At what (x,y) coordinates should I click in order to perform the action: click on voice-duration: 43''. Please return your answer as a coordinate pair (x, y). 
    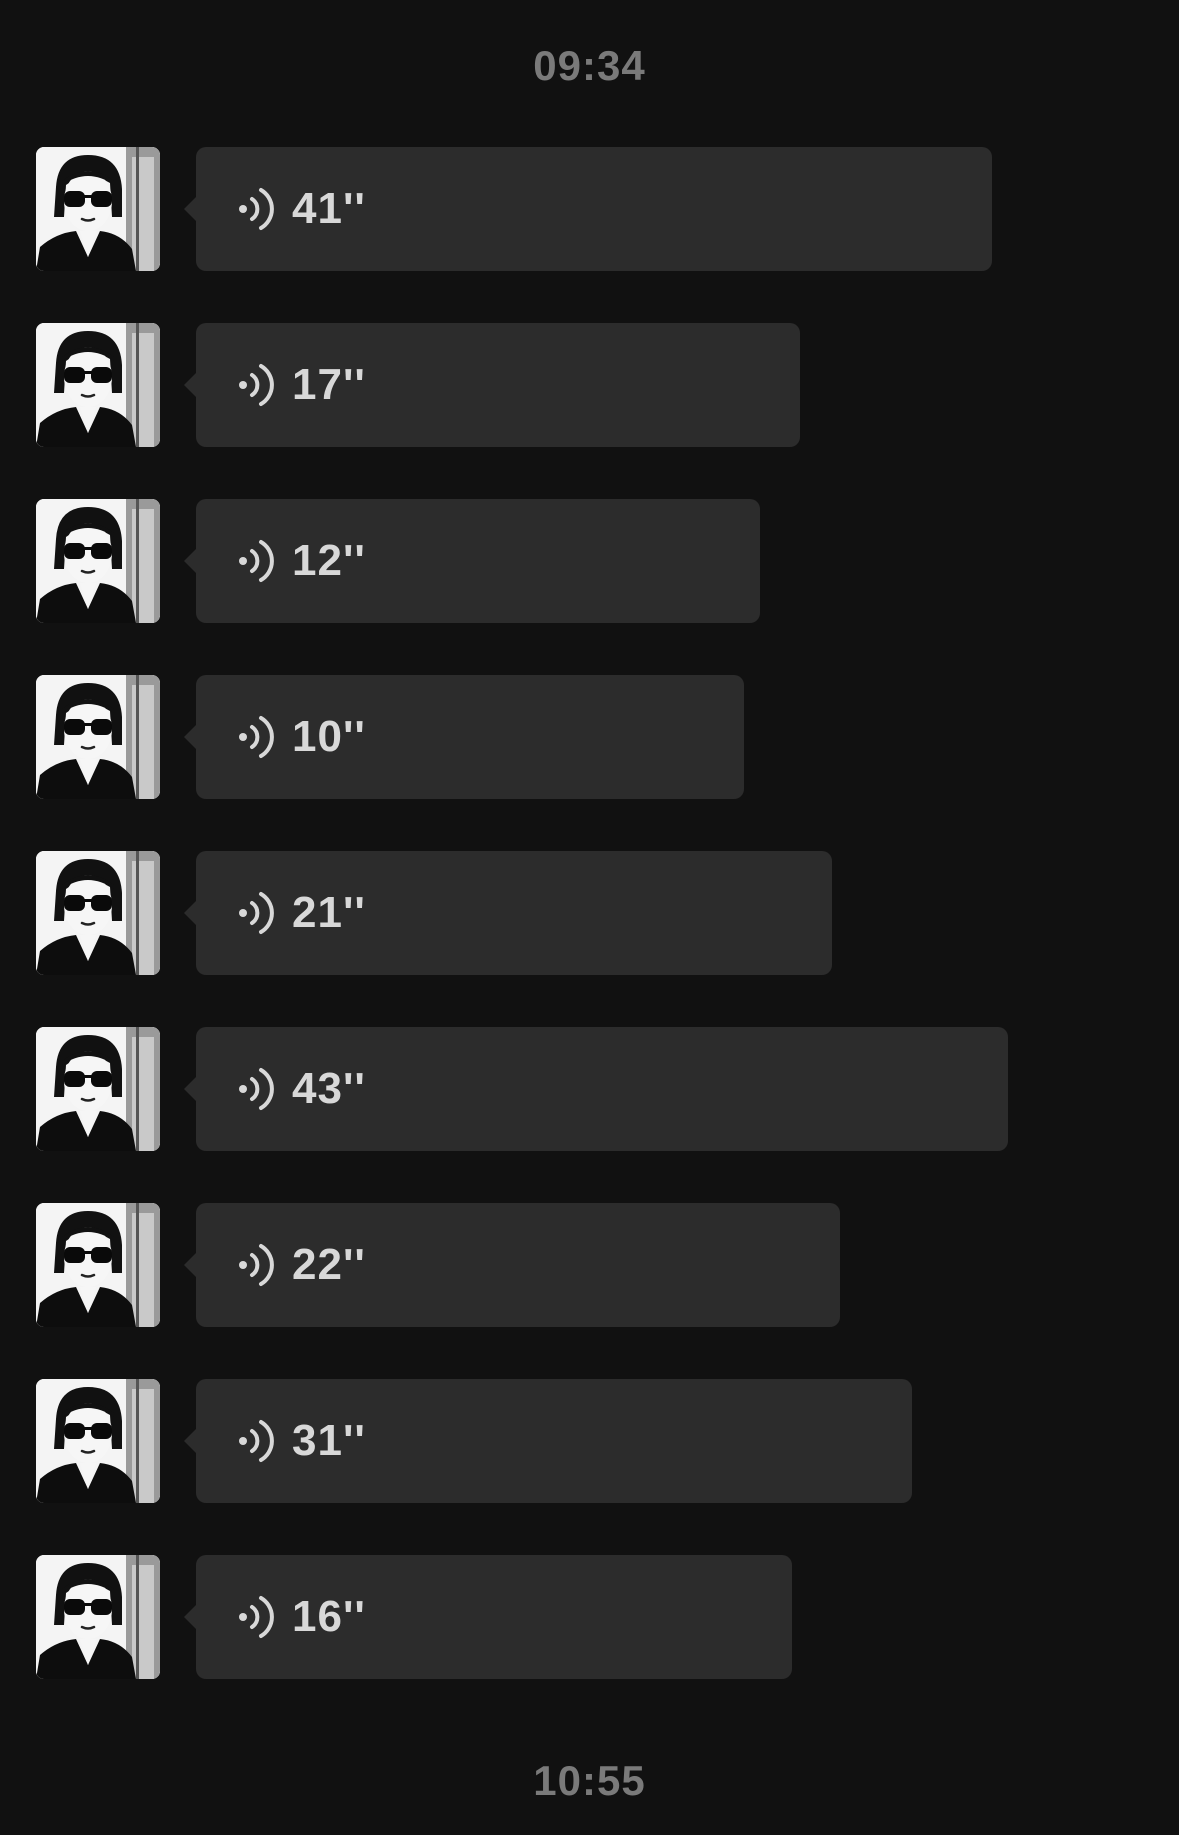
    Looking at the image, I should click on (329, 1088).